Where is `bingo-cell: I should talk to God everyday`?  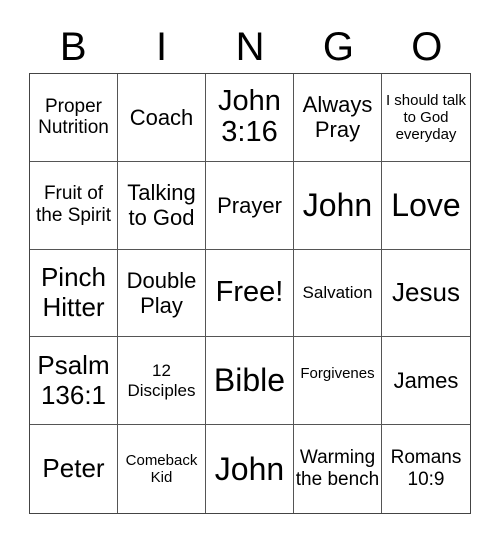
bingo-cell: I should talk to God everyday is located at coordinates (426, 118).